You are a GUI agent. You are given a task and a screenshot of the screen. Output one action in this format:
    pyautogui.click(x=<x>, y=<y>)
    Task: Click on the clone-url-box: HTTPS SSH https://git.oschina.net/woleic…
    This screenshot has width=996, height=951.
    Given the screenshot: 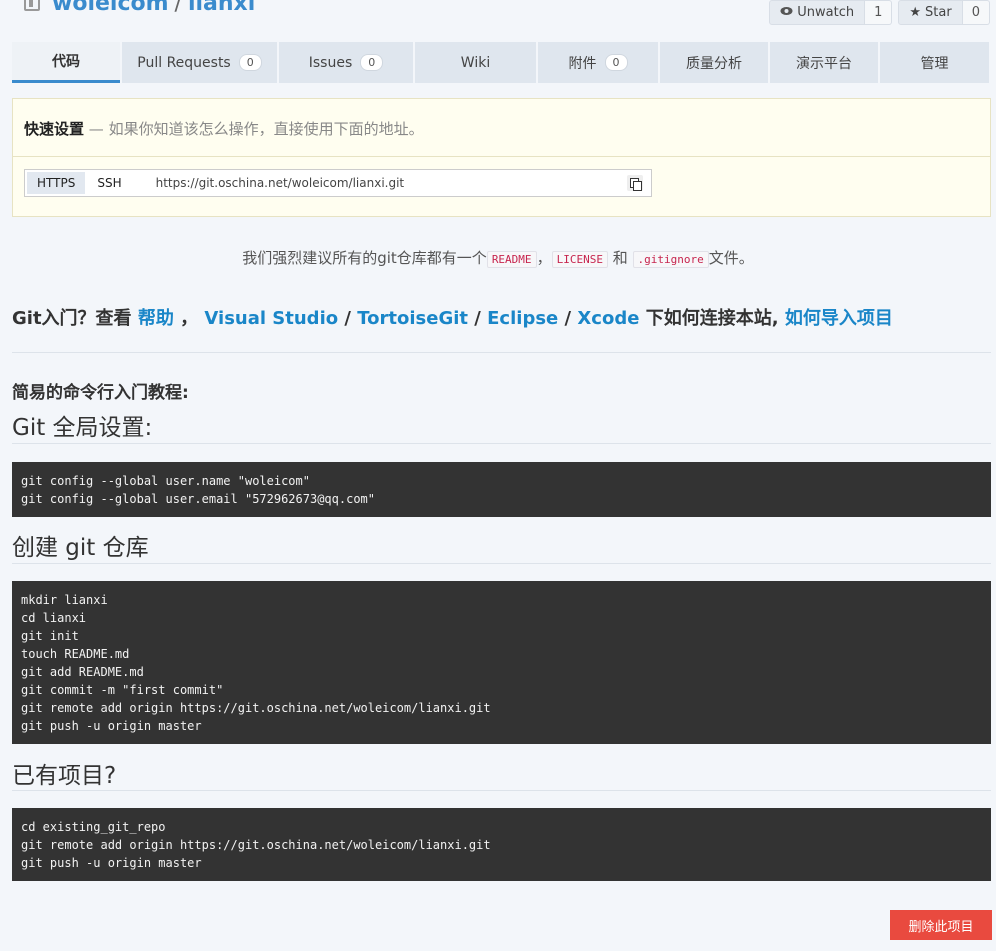 What is the action you would take?
    pyautogui.click(x=338, y=183)
    